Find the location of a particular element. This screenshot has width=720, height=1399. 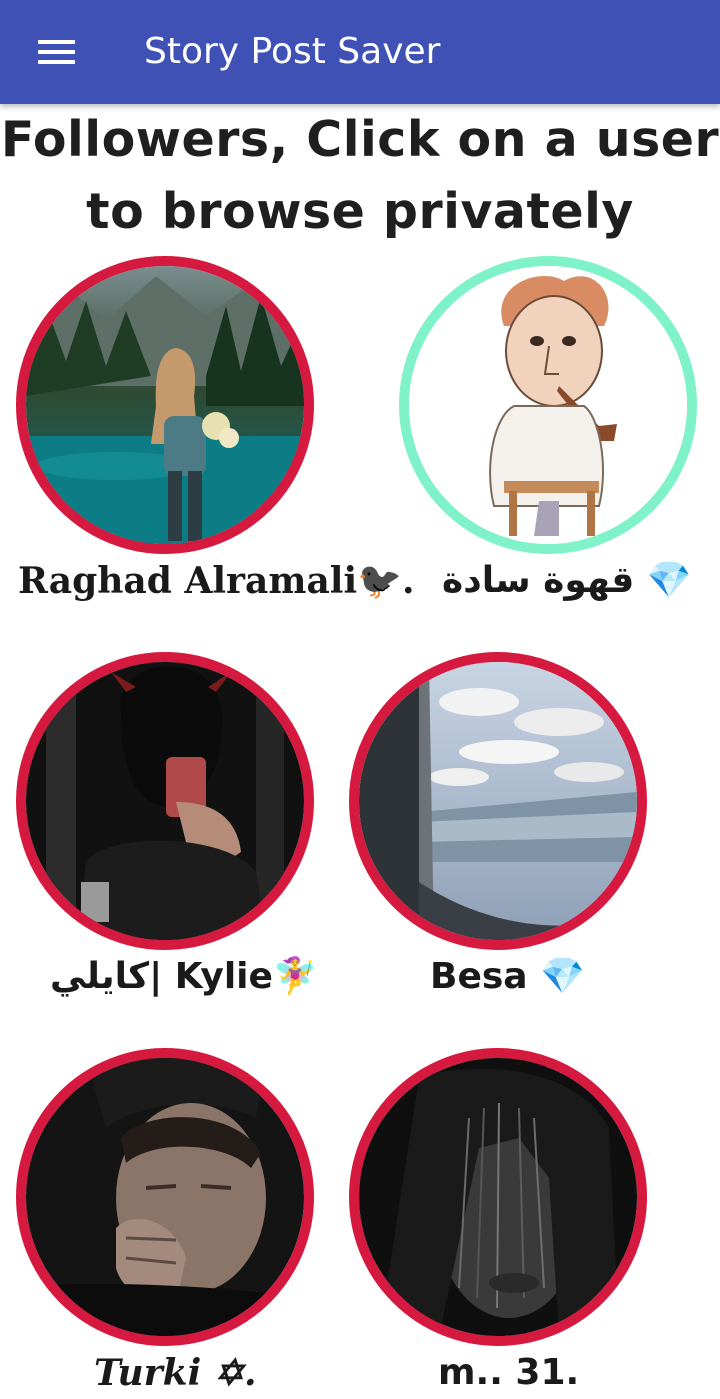

follower-name-1: Raghad Alramali🐦‍⬛. is located at coordinates (216, 581).